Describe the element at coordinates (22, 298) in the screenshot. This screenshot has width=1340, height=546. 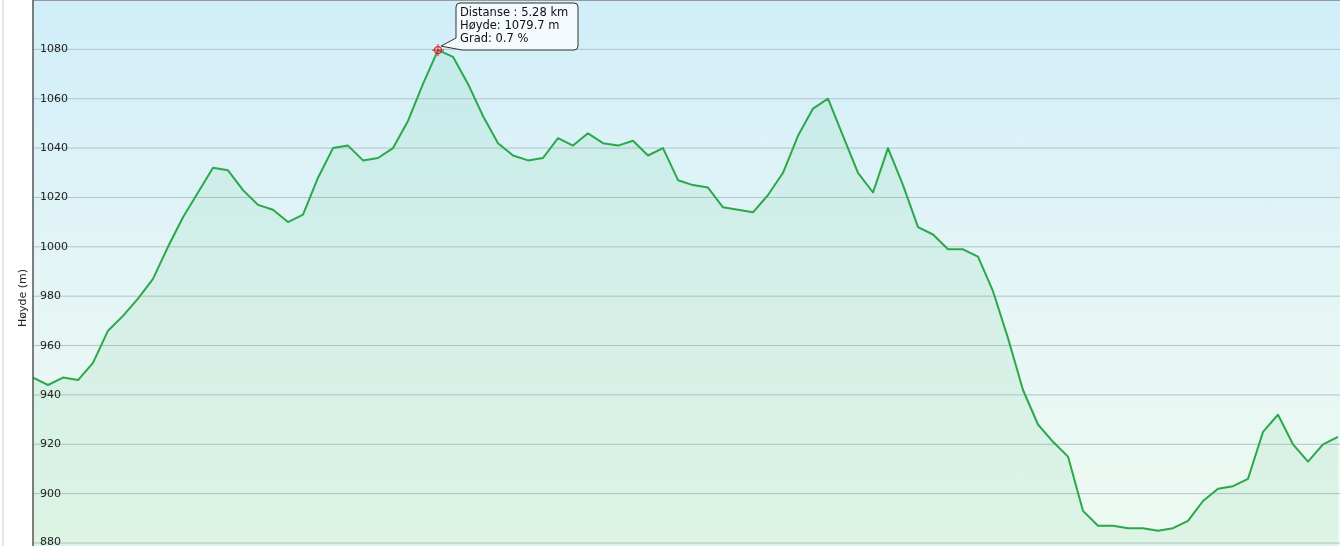
I see `y-axis-title: Høyde (m)` at that location.